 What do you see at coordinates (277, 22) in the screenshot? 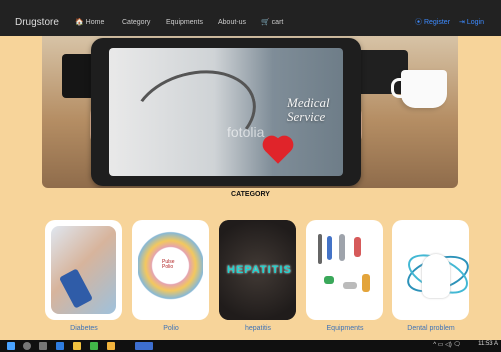
I see `nav-cart-label: cart` at bounding box center [277, 22].